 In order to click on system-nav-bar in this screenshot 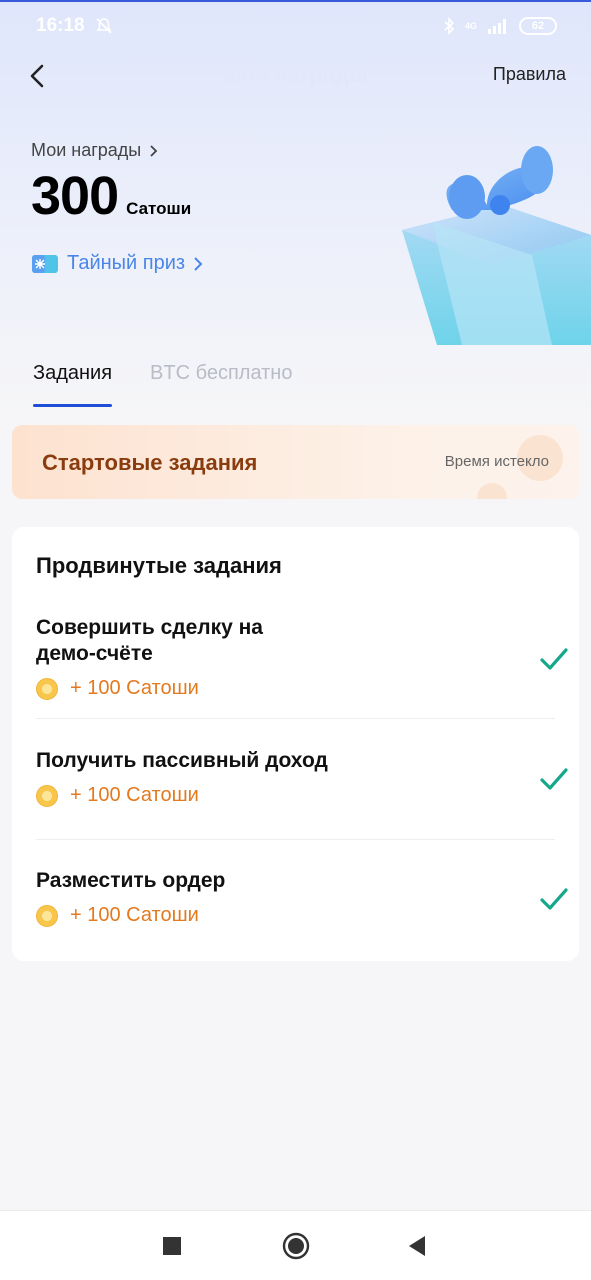, I will do `click(295, 1245)`.